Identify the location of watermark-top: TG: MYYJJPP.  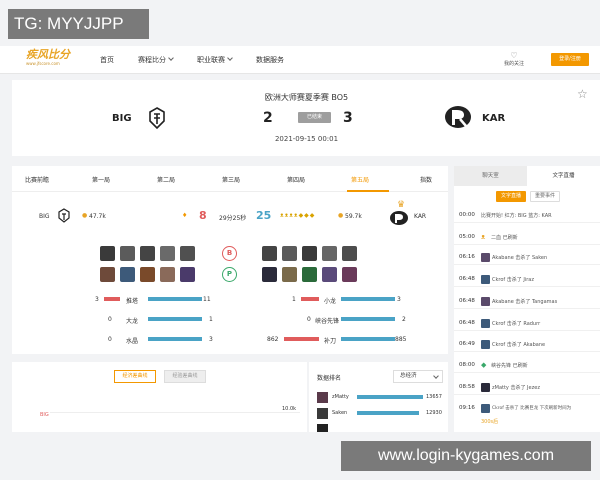
(78, 24).